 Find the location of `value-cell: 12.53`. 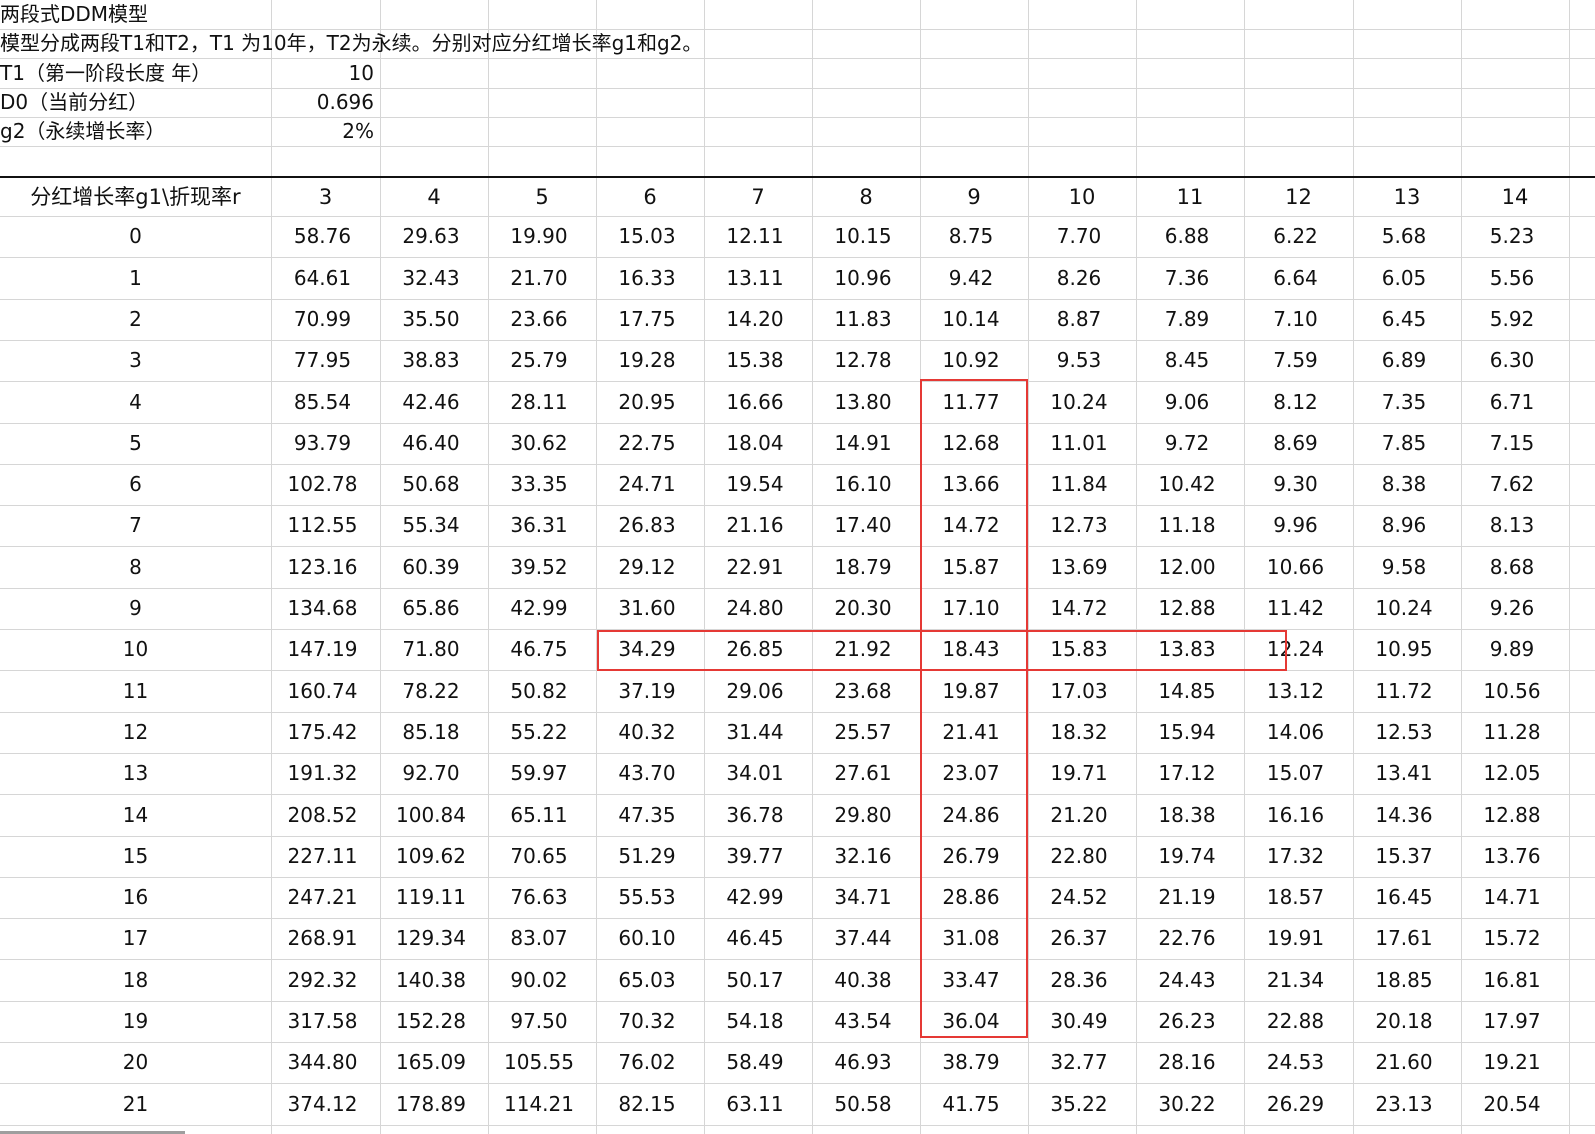

value-cell: 12.53 is located at coordinates (1404, 732).